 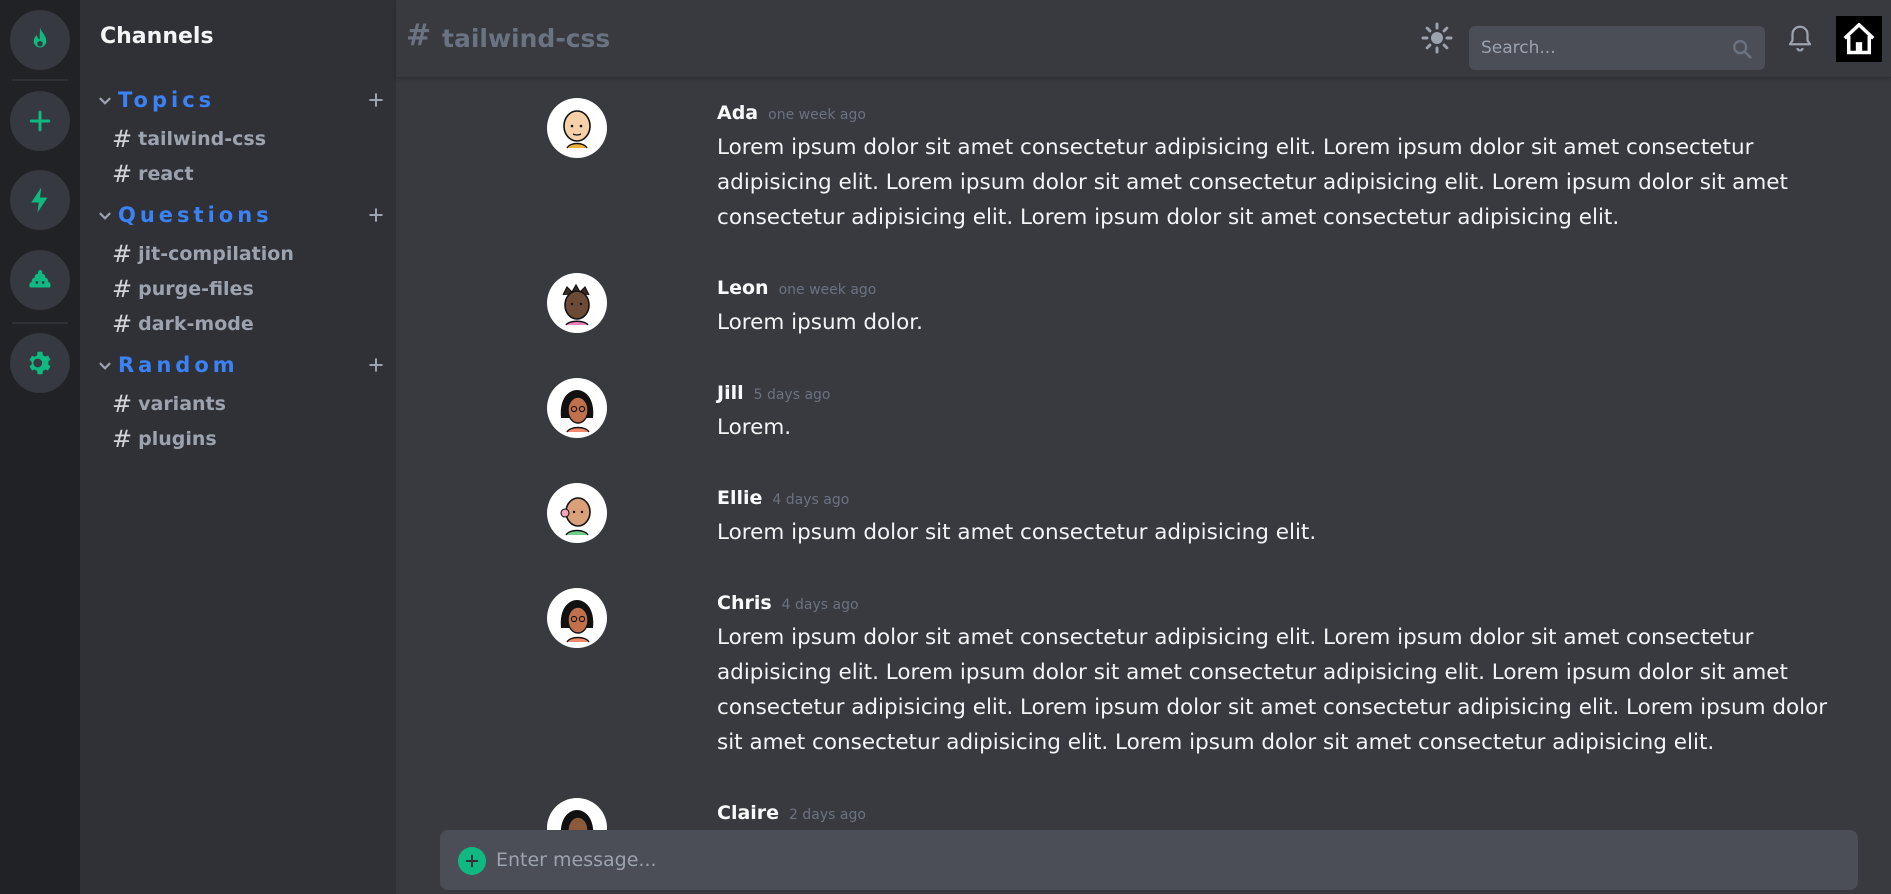 I want to click on category-questions: Questions, so click(x=241, y=217).